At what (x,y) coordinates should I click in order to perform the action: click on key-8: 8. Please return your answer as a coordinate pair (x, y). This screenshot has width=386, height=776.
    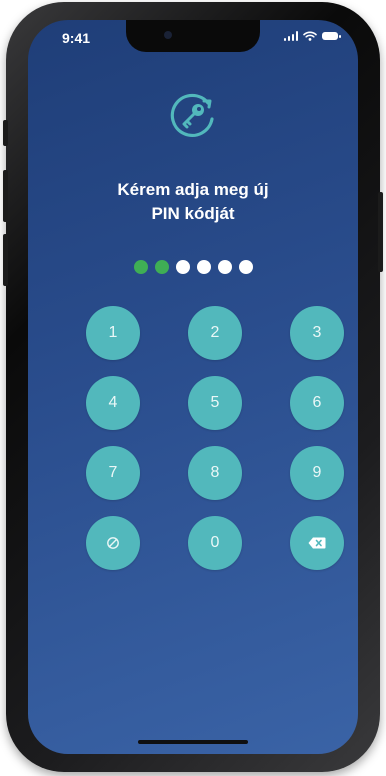
    Looking at the image, I should click on (215, 473).